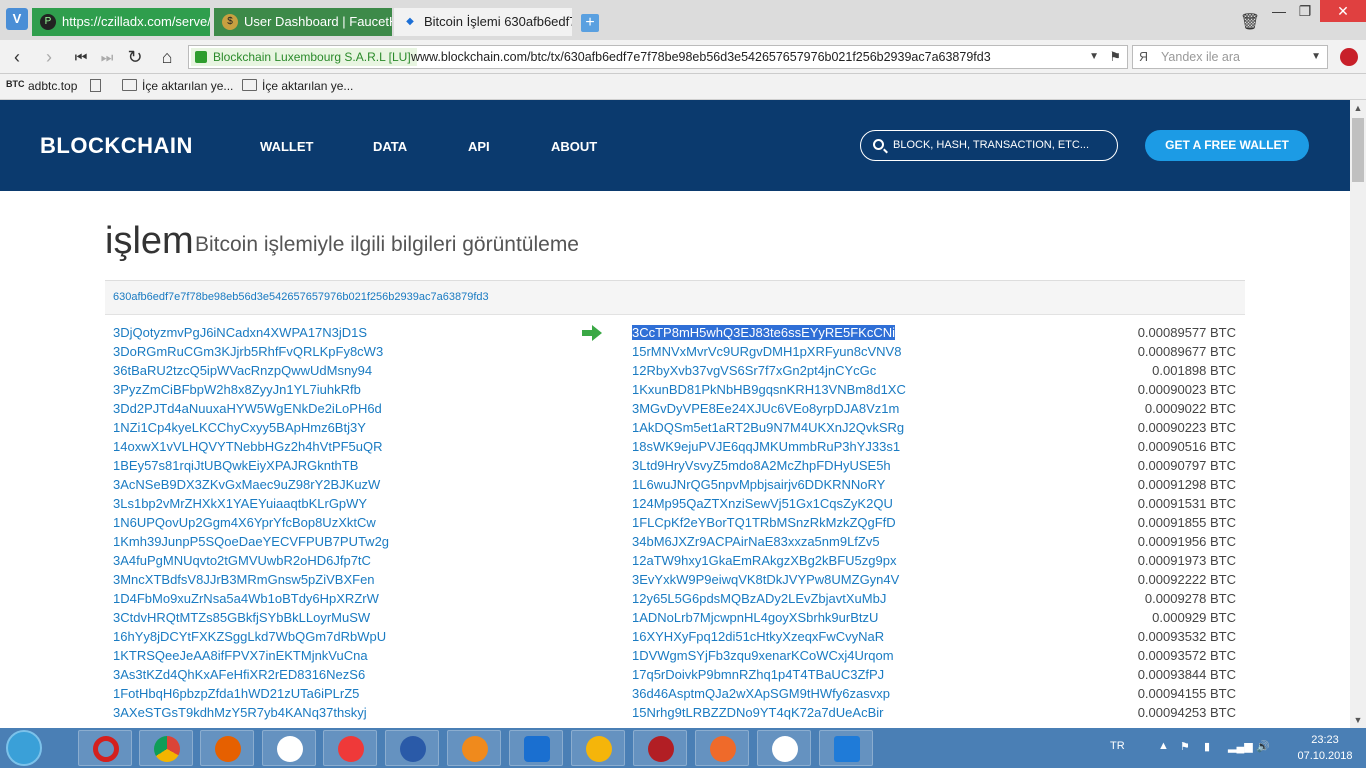 The image size is (1366, 768). What do you see at coordinates (1227, 145) in the screenshot?
I see `get-wallet-button: GET A FREE WALLET` at bounding box center [1227, 145].